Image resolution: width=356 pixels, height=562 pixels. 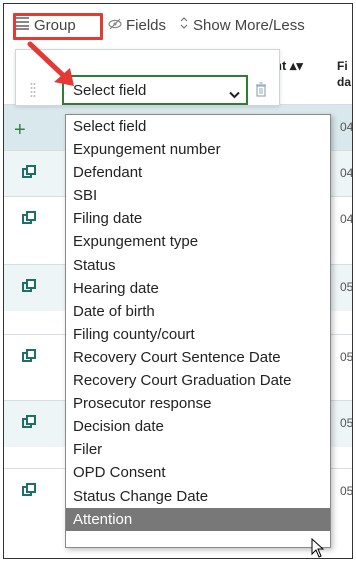 I want to click on dropdown-option: Status Change Date, so click(x=198, y=496).